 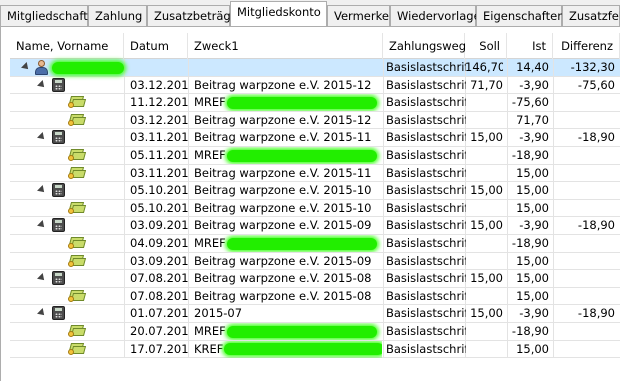 What do you see at coordinates (283, 207) in the screenshot?
I see `cell-zweck: Beitrag warpzone e.V. 2015-10` at bounding box center [283, 207].